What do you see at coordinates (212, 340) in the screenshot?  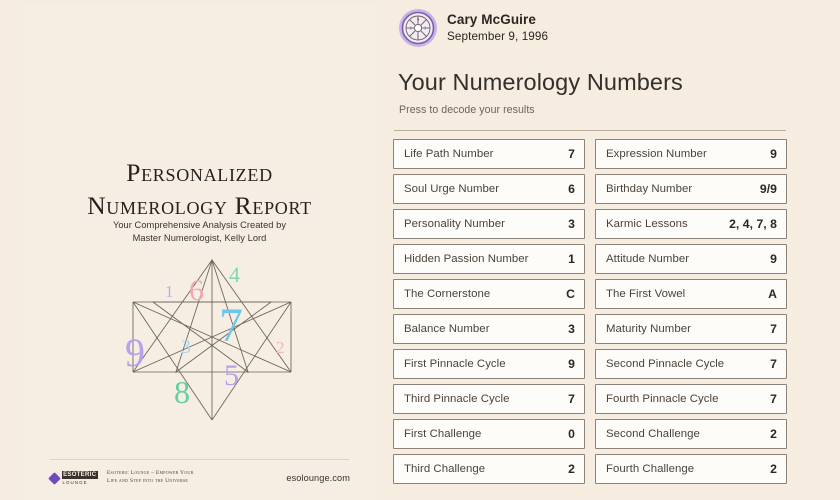 I see `enneagram-star-diagram: 1 2 3 4 5 6789` at bounding box center [212, 340].